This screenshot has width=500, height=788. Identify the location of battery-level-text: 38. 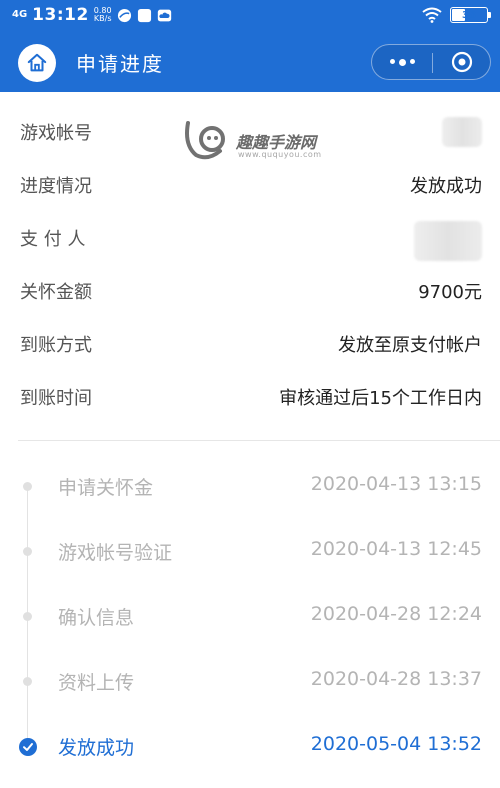
(469, 15).